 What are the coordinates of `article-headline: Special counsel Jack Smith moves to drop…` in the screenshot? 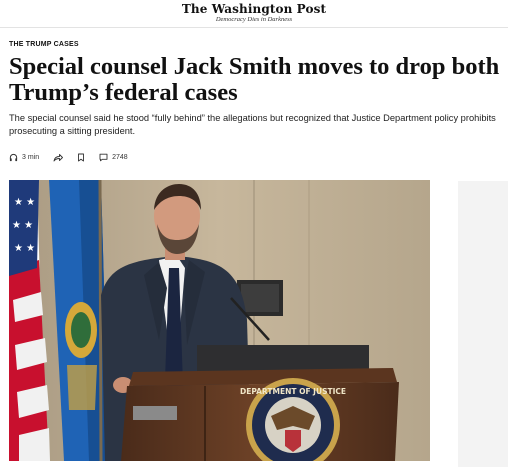 It's located at (254, 79).